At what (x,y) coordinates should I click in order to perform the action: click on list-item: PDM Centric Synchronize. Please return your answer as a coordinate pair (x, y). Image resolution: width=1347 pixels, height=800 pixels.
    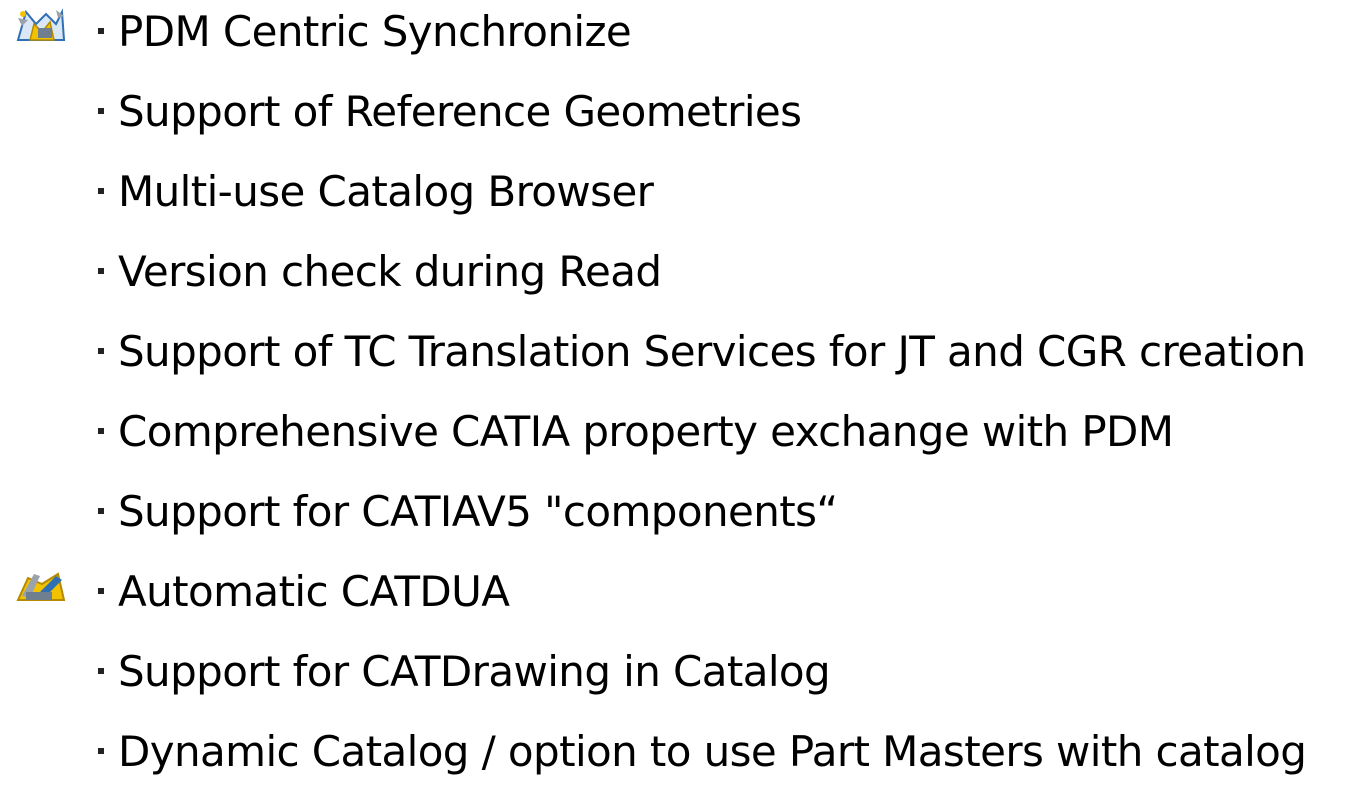
    Looking at the image, I should click on (673, 40).